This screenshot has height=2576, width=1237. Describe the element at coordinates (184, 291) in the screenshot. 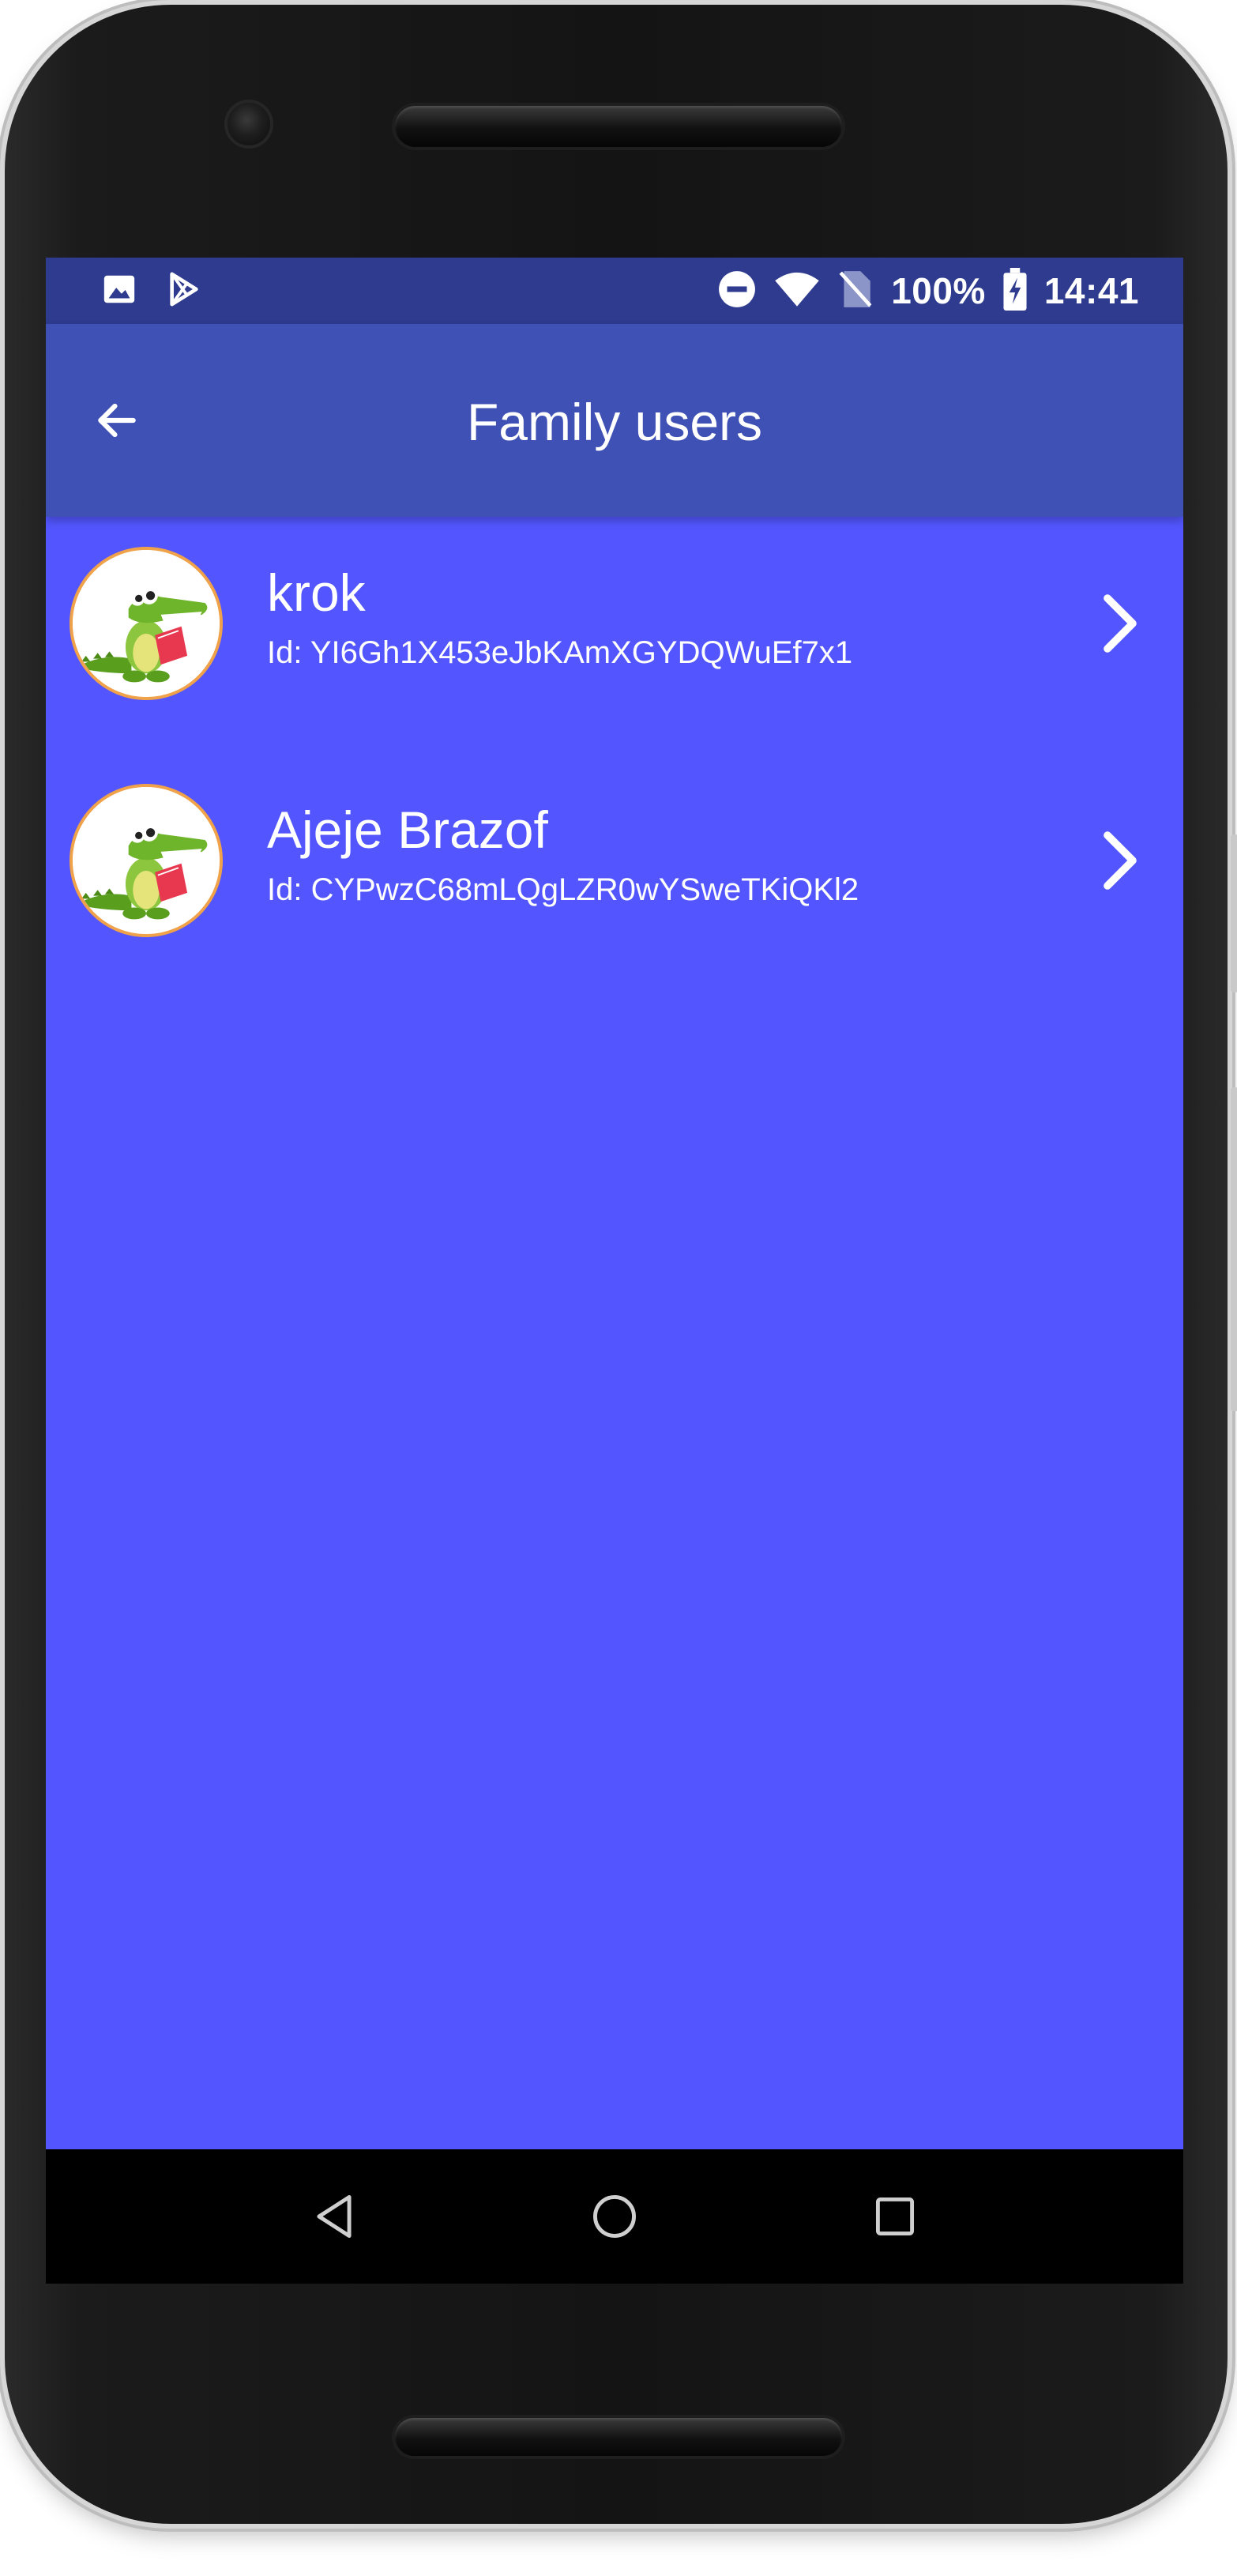

I see `play-store-icon` at that location.